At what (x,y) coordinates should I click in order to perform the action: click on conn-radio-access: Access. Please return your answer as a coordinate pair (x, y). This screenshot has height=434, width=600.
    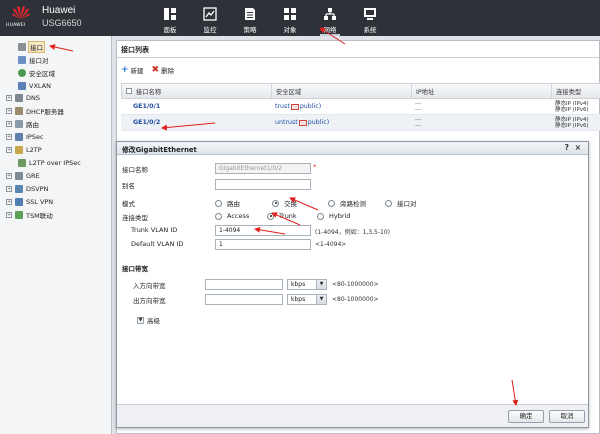
    Looking at the image, I should click on (232, 216).